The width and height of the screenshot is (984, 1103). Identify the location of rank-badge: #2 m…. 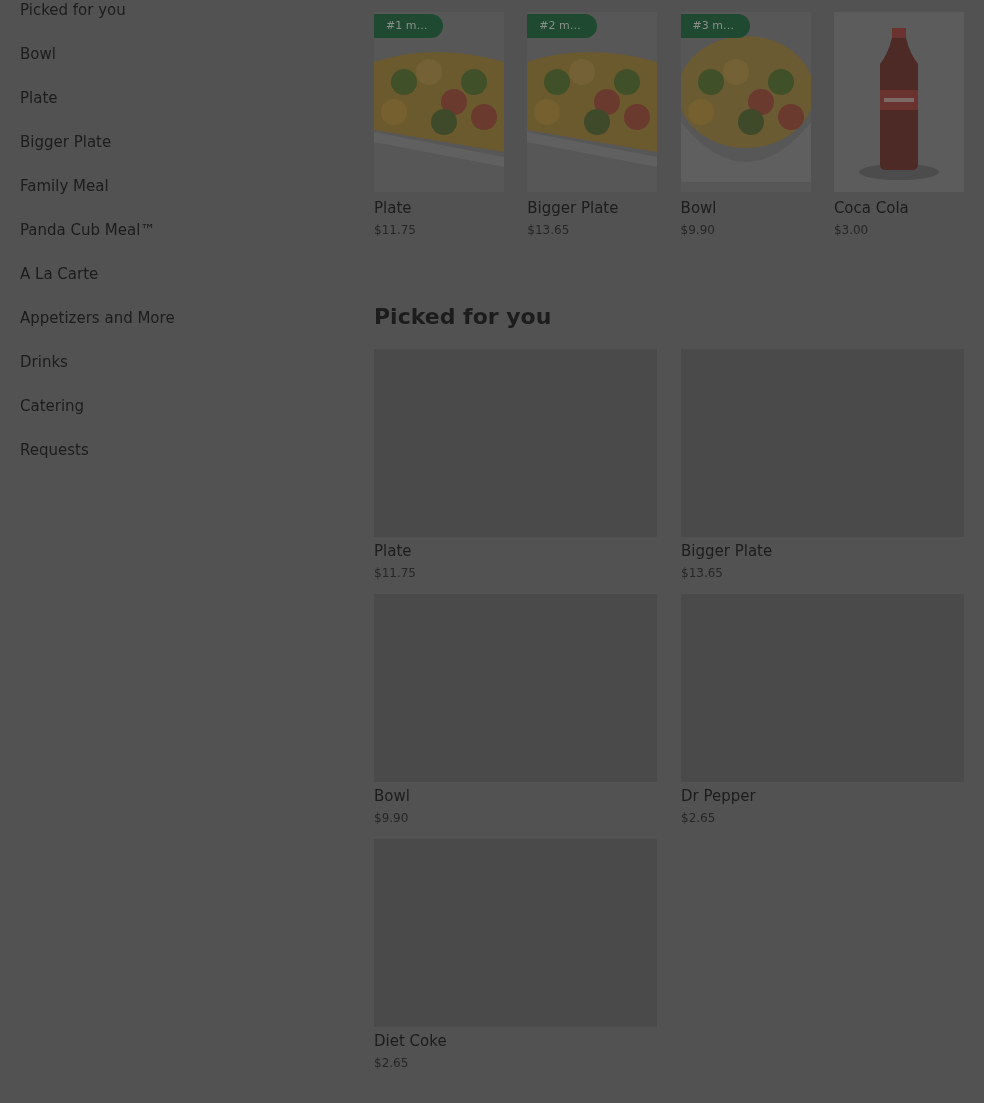
(562, 26).